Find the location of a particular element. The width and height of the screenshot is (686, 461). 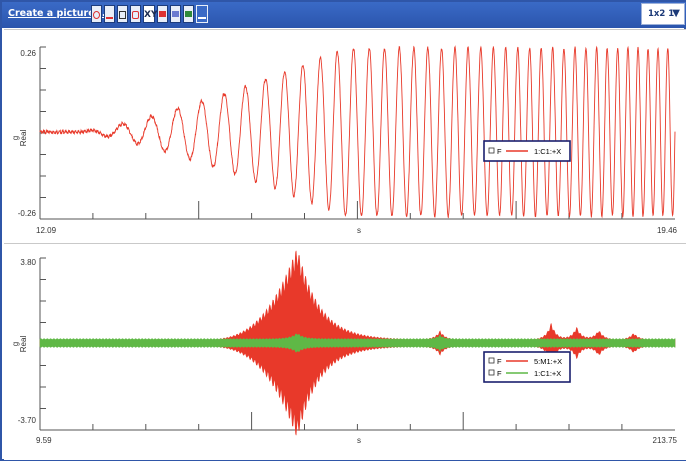

layout-select: 1x2 1 ▼ is located at coordinates (663, 14).